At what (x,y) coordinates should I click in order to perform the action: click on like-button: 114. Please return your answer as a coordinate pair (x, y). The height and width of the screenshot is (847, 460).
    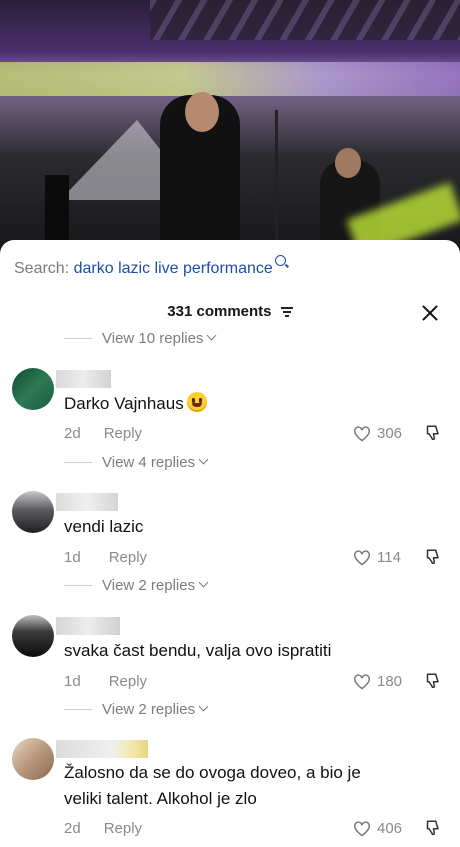
    Looking at the image, I should click on (377, 557).